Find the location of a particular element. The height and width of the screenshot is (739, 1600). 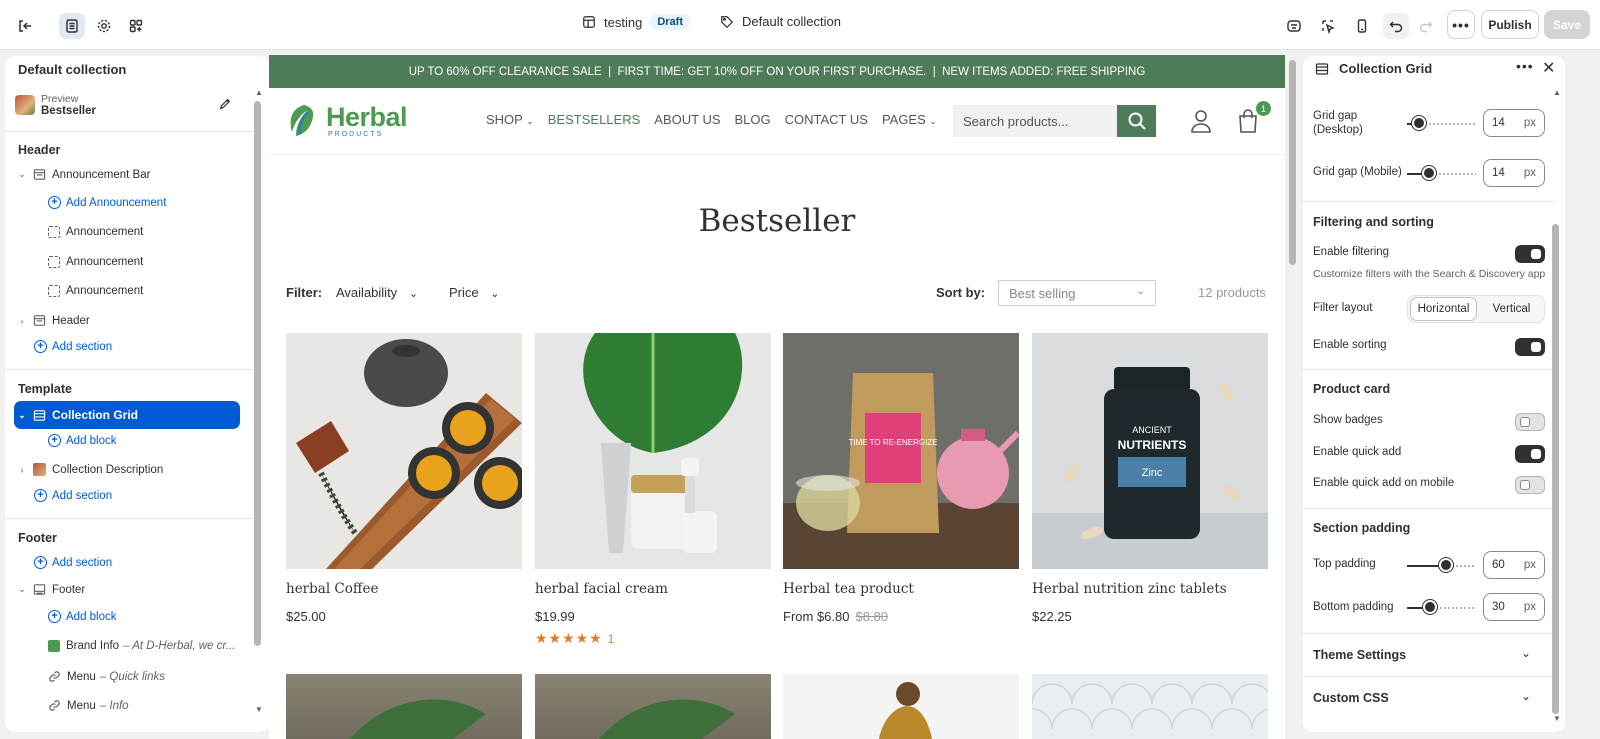

product-card: herbal facial cream $19.99 ★★★★★ 1 is located at coordinates (653, 490).